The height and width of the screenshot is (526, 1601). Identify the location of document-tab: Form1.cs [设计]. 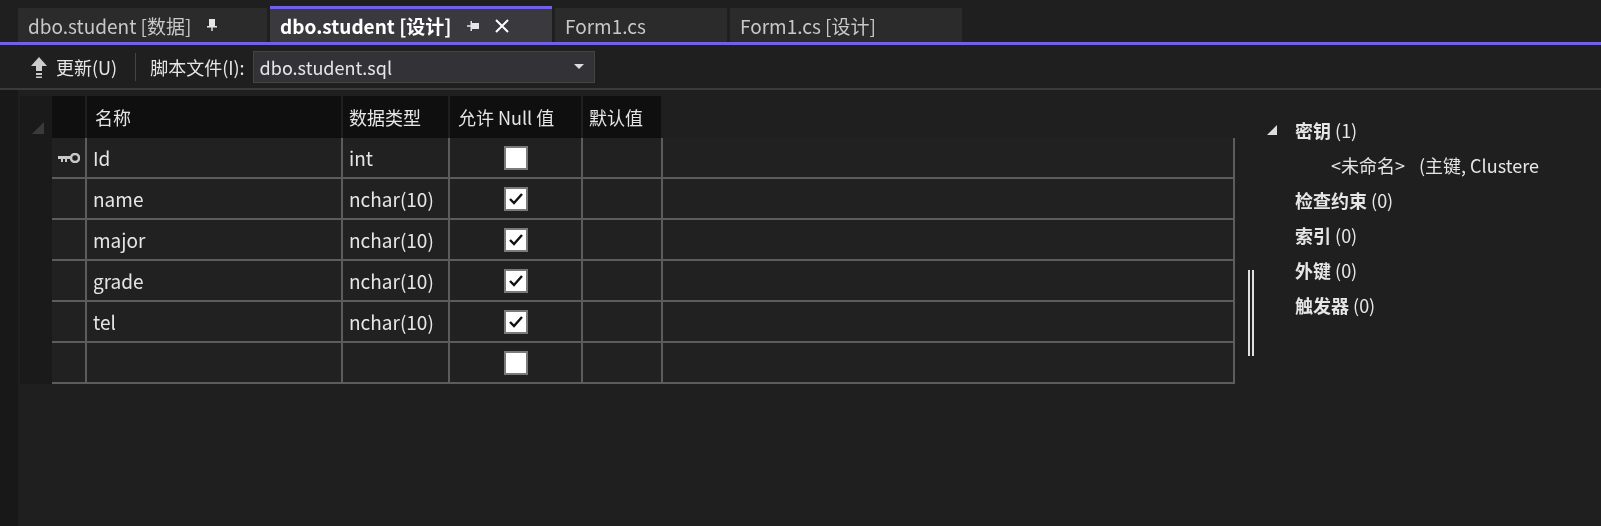
(846, 25).